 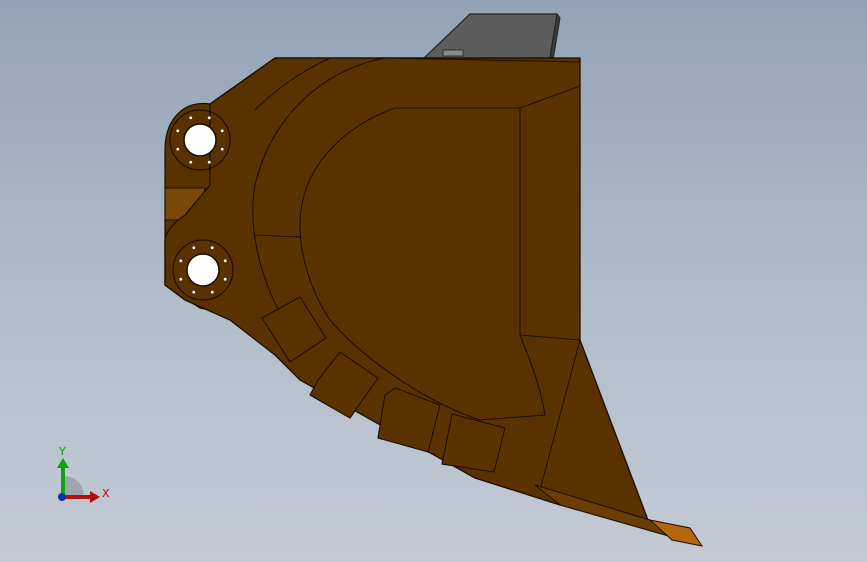 What do you see at coordinates (106, 493) in the screenshot?
I see `x-axis-label: X` at bounding box center [106, 493].